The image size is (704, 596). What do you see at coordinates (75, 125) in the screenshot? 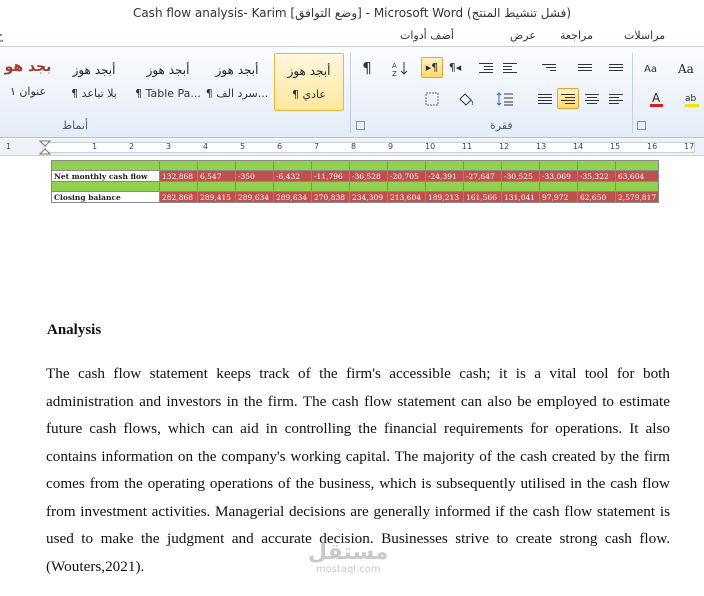
I see `styles-group-label: أنماط` at bounding box center [75, 125].